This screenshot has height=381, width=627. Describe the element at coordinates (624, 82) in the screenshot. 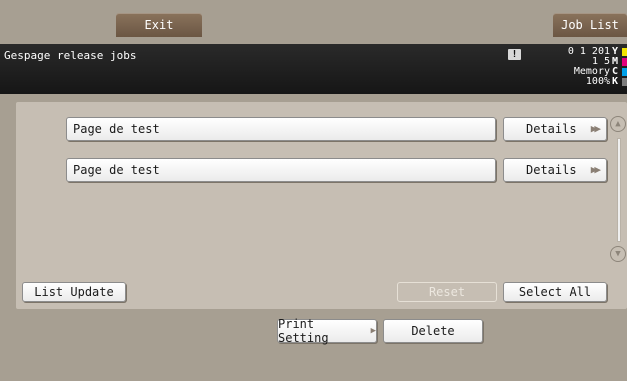

I see `toner-k-swatch` at that location.